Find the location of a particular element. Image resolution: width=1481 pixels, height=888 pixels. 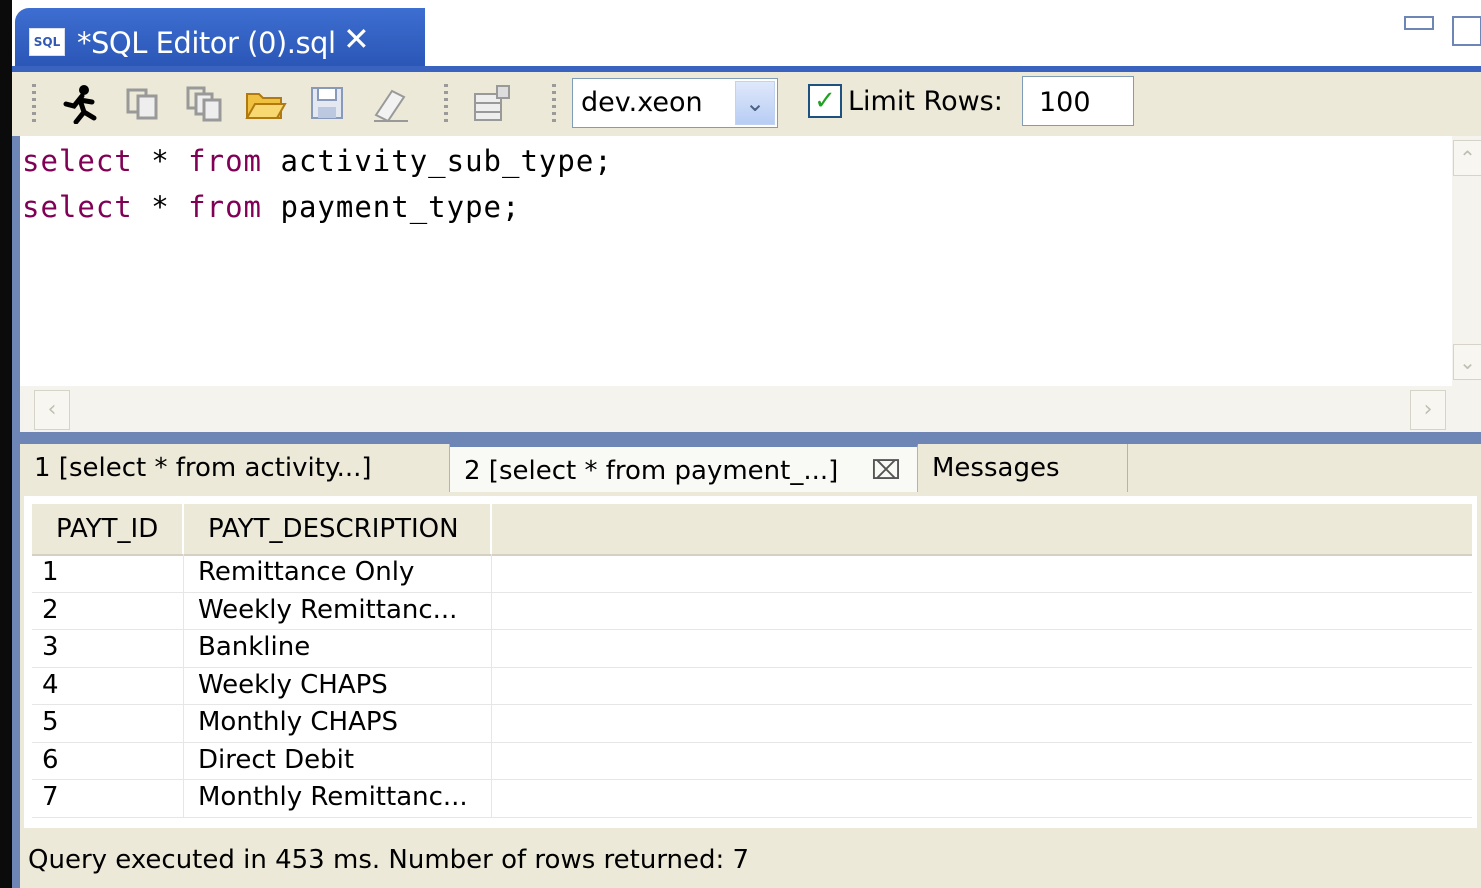

tab-result-1: 1 [select * from activity...] is located at coordinates (235, 468).